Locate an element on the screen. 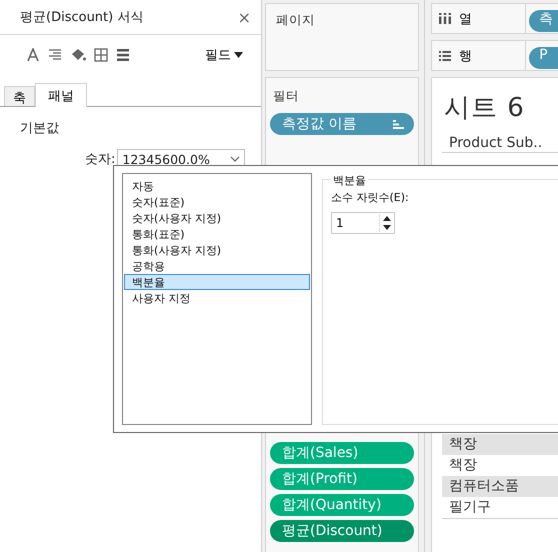  group-title: 백분율 is located at coordinates (349, 180).